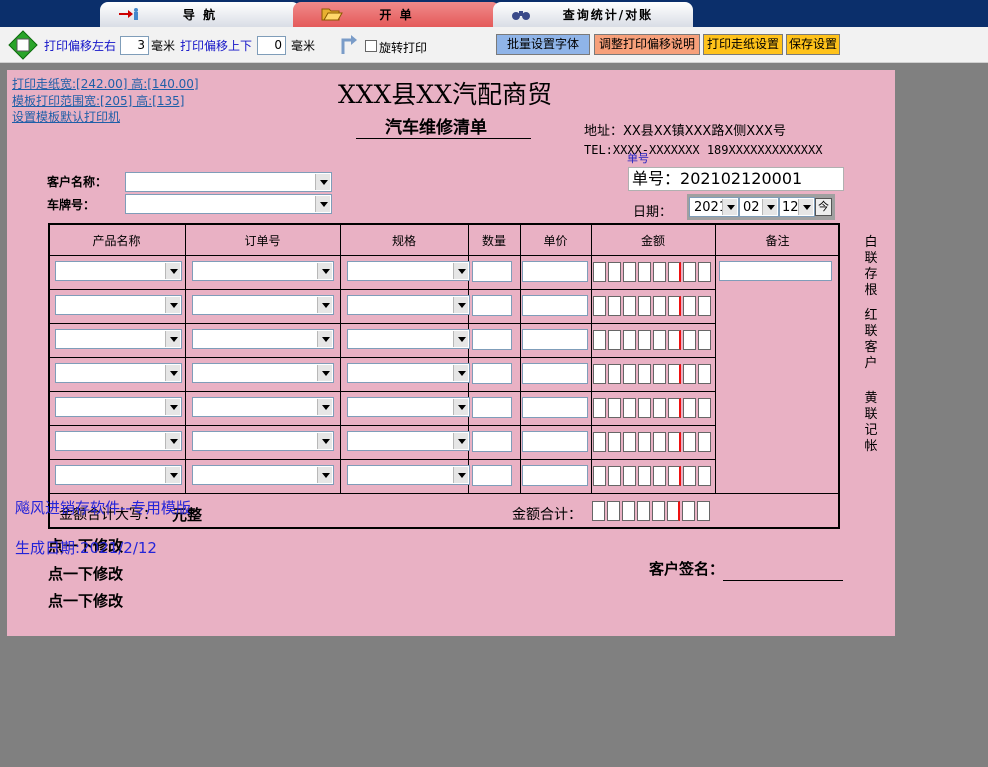 The height and width of the screenshot is (767, 988). Describe the element at coordinates (759, 207) in the screenshot. I see `month-select: 02` at that location.